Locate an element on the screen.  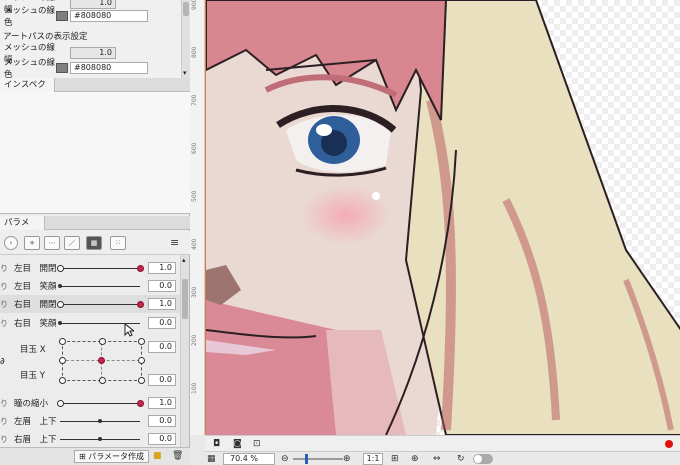
param-name: 右目 開閉 is located at coordinates (35, 305).